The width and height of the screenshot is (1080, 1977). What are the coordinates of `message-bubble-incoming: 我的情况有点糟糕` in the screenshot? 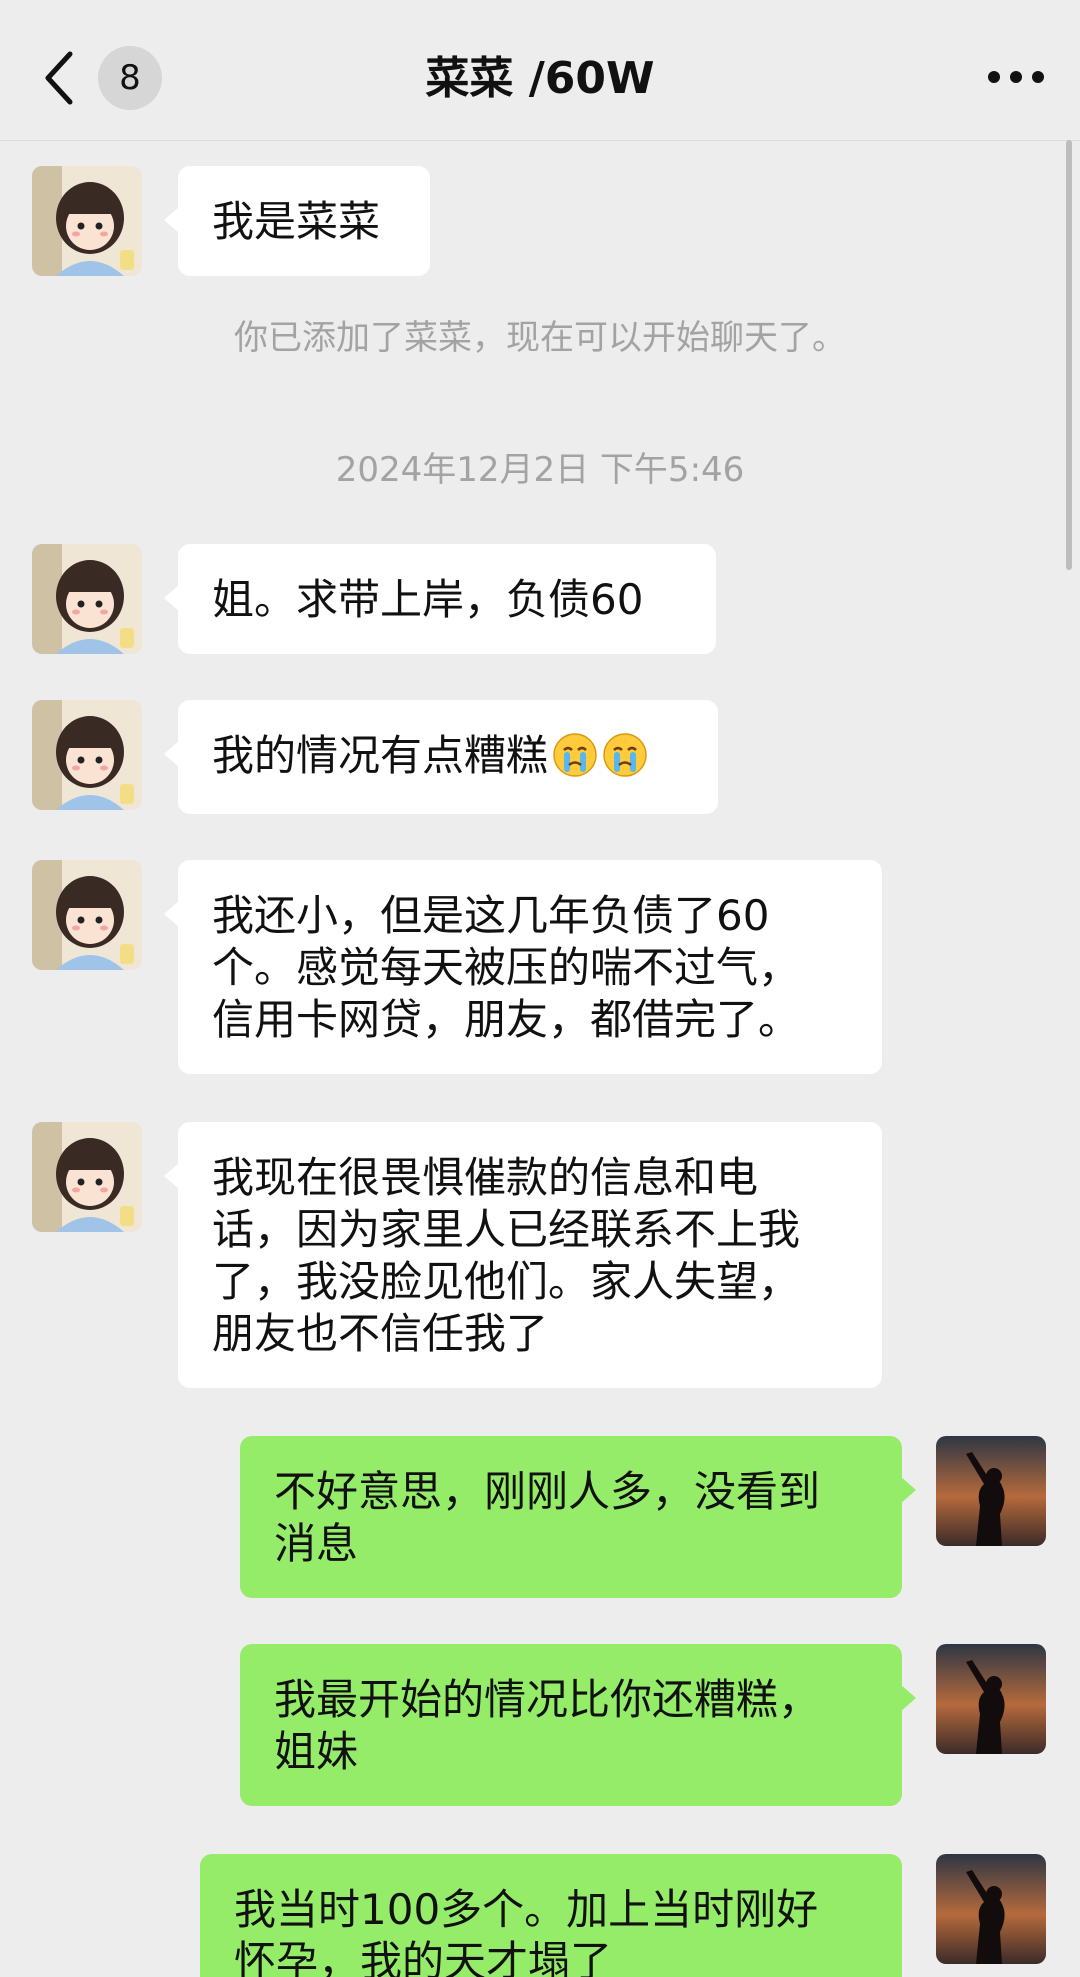 It's located at (441, 757).